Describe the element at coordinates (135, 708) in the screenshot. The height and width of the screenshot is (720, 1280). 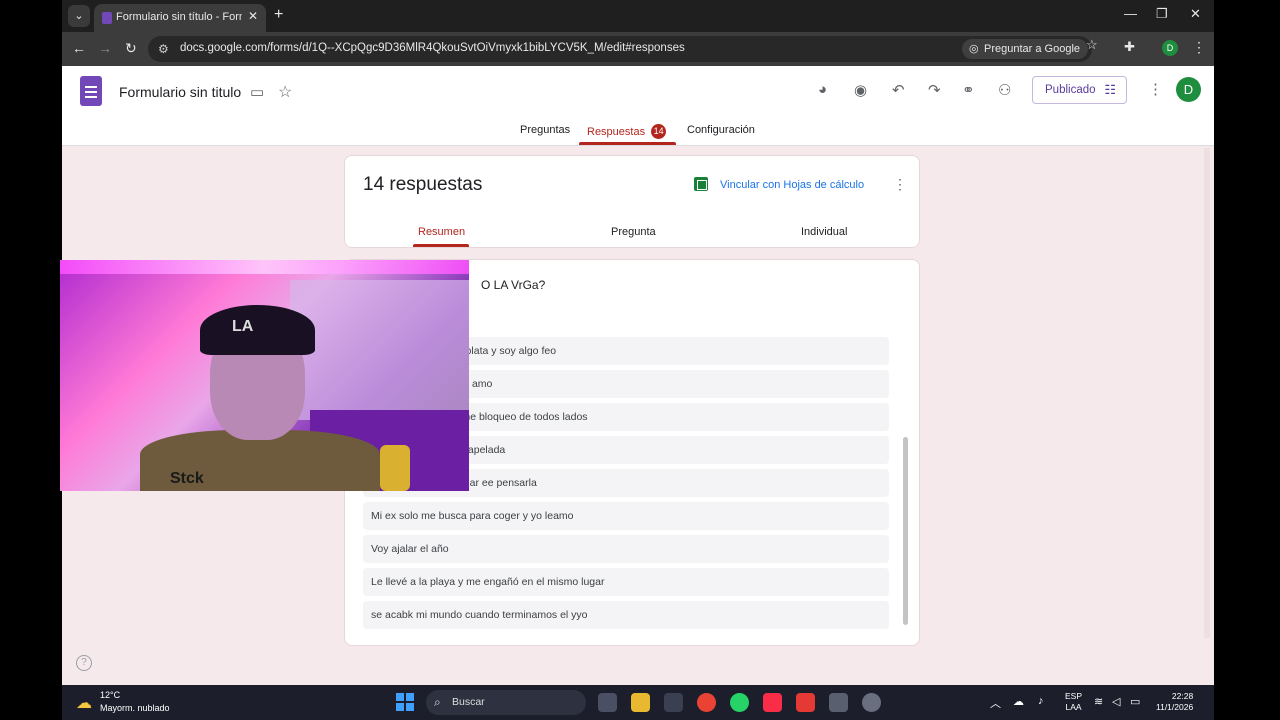
I see `weather-condition: Mayorm. nublado` at that location.